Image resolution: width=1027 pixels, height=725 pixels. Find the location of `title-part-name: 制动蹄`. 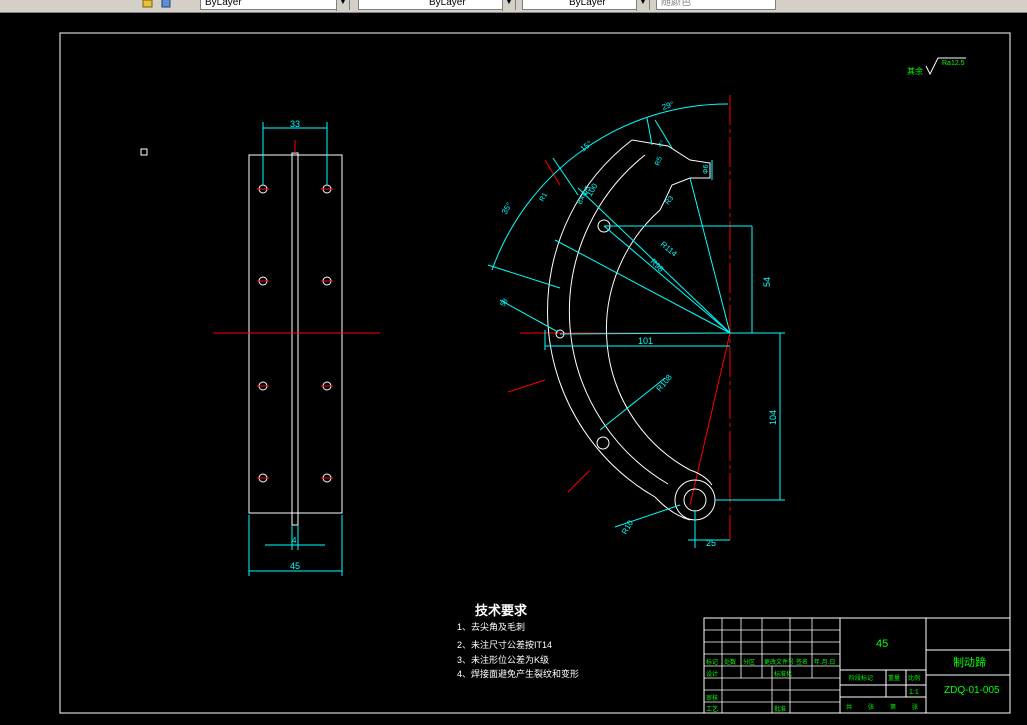

title-part-name: 制动蹄 is located at coordinates (969, 662).